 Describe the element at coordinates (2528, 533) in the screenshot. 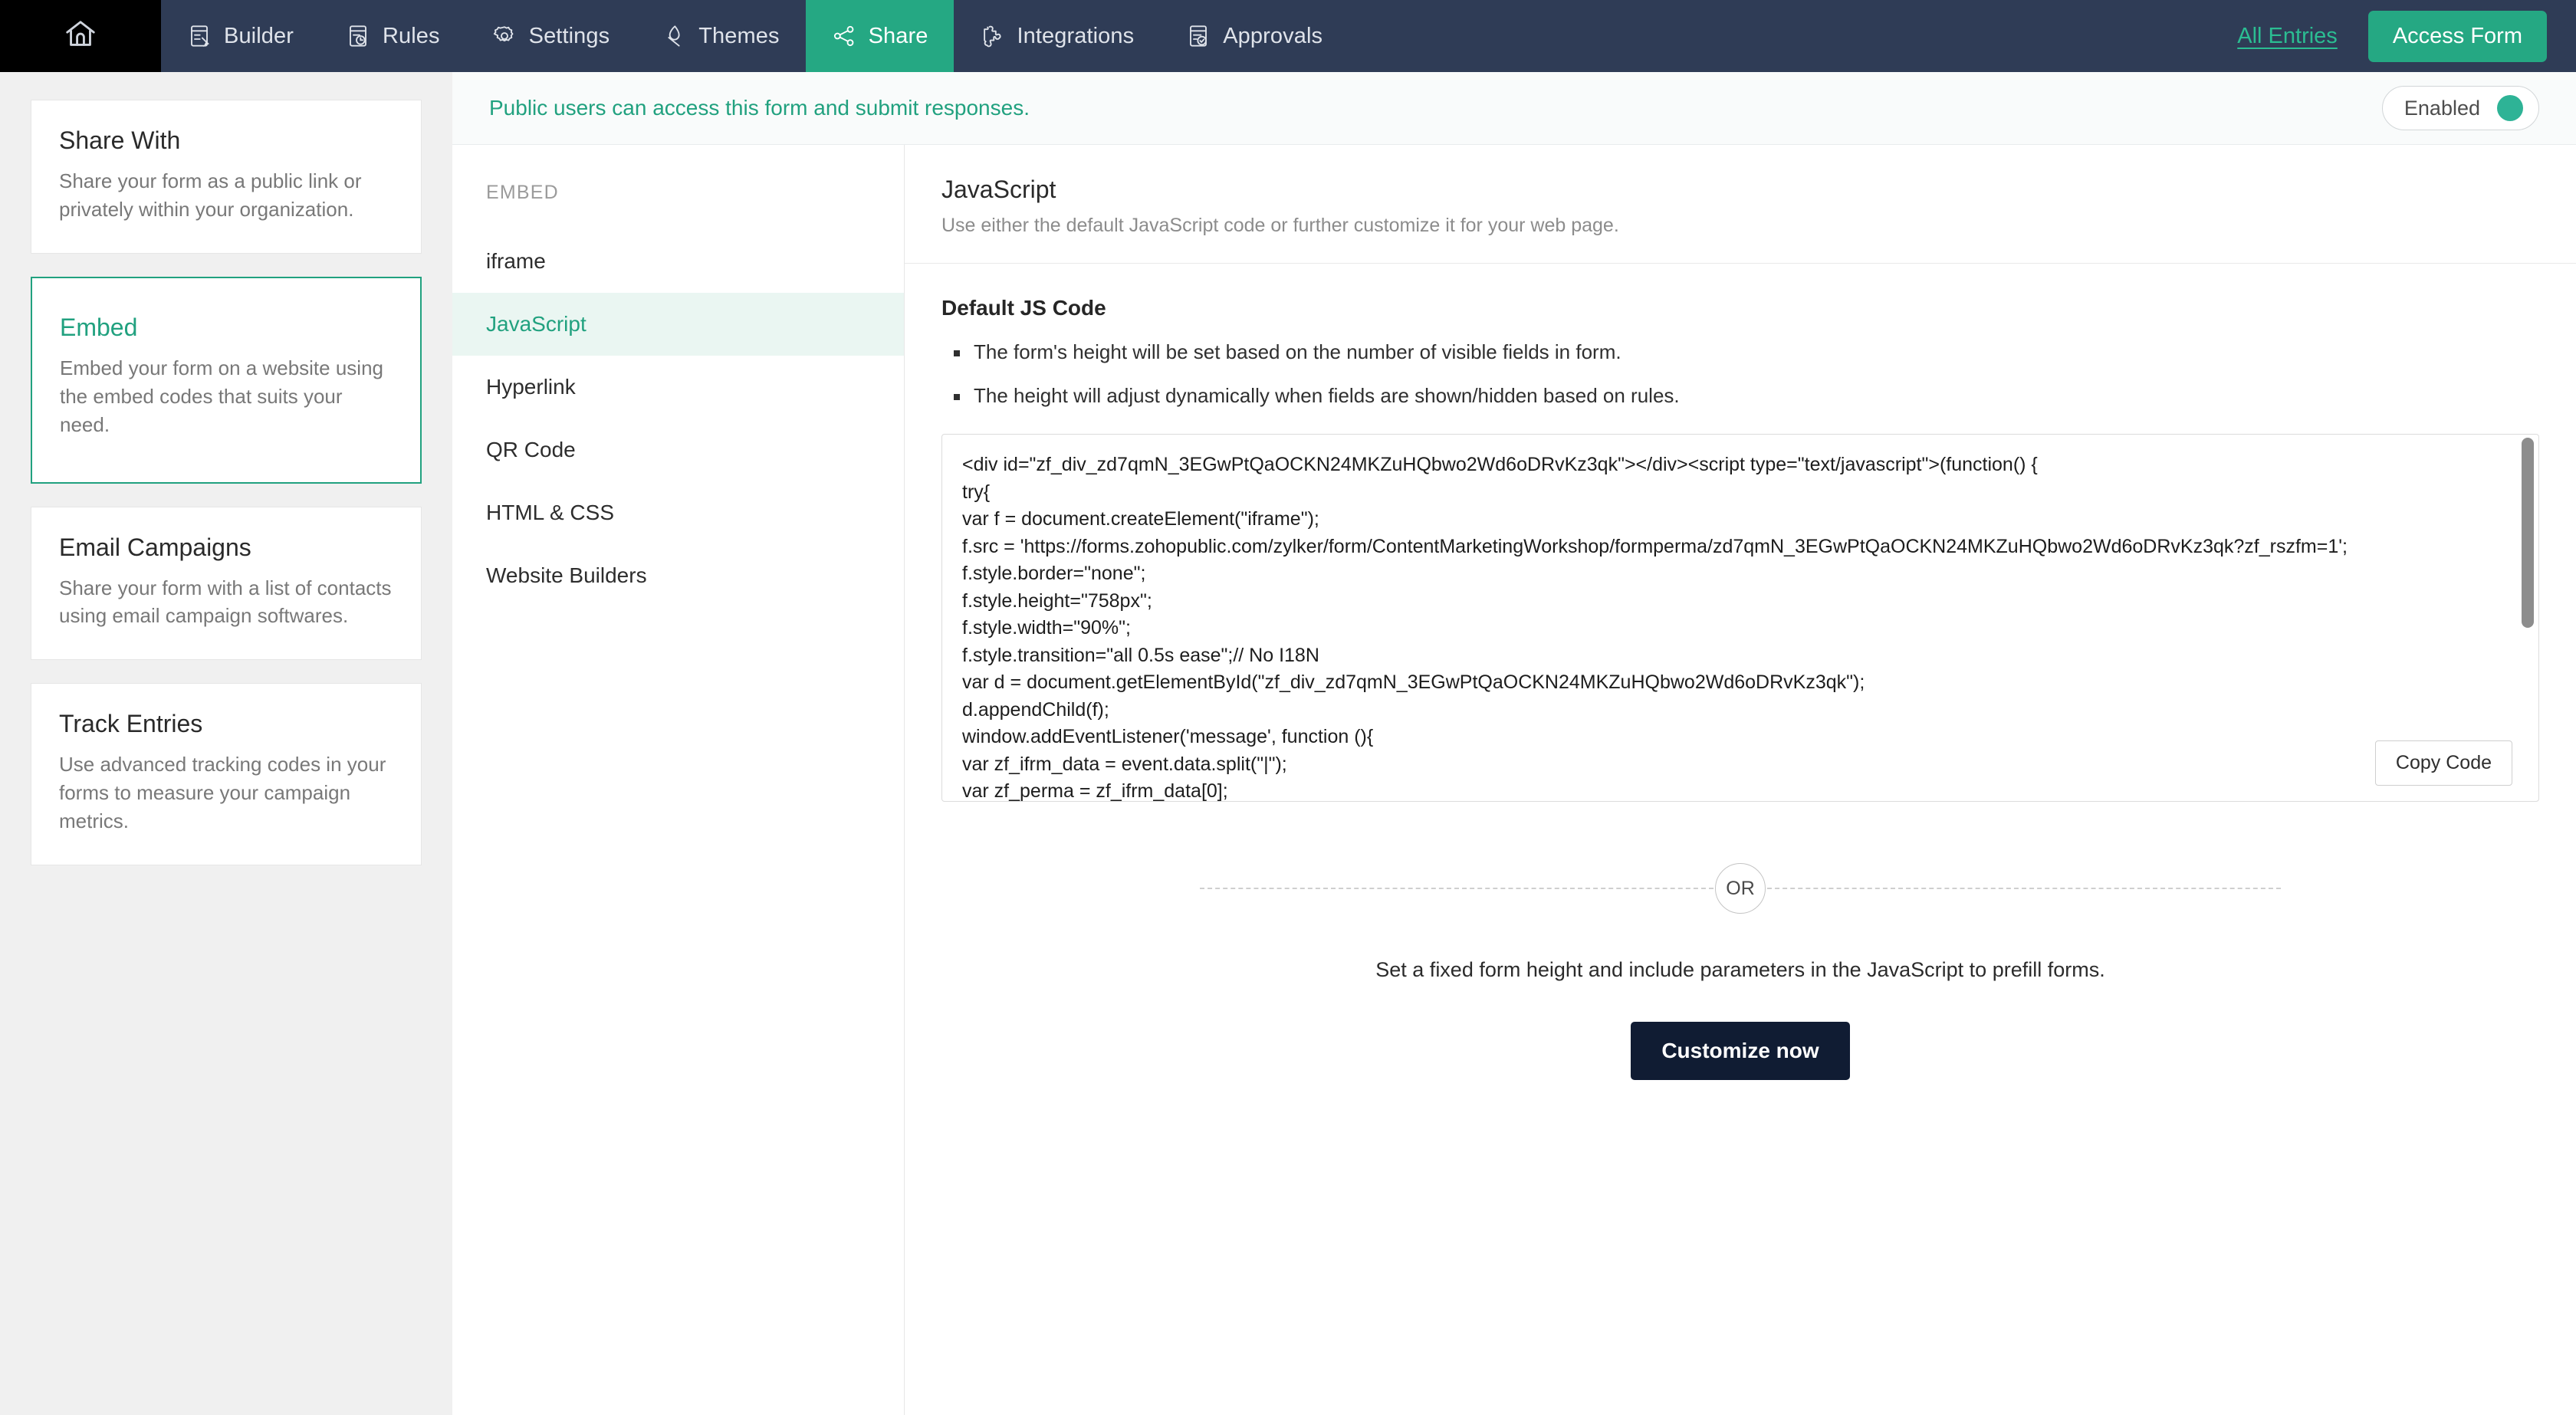

I see `code-scrollbar-thumb` at that location.